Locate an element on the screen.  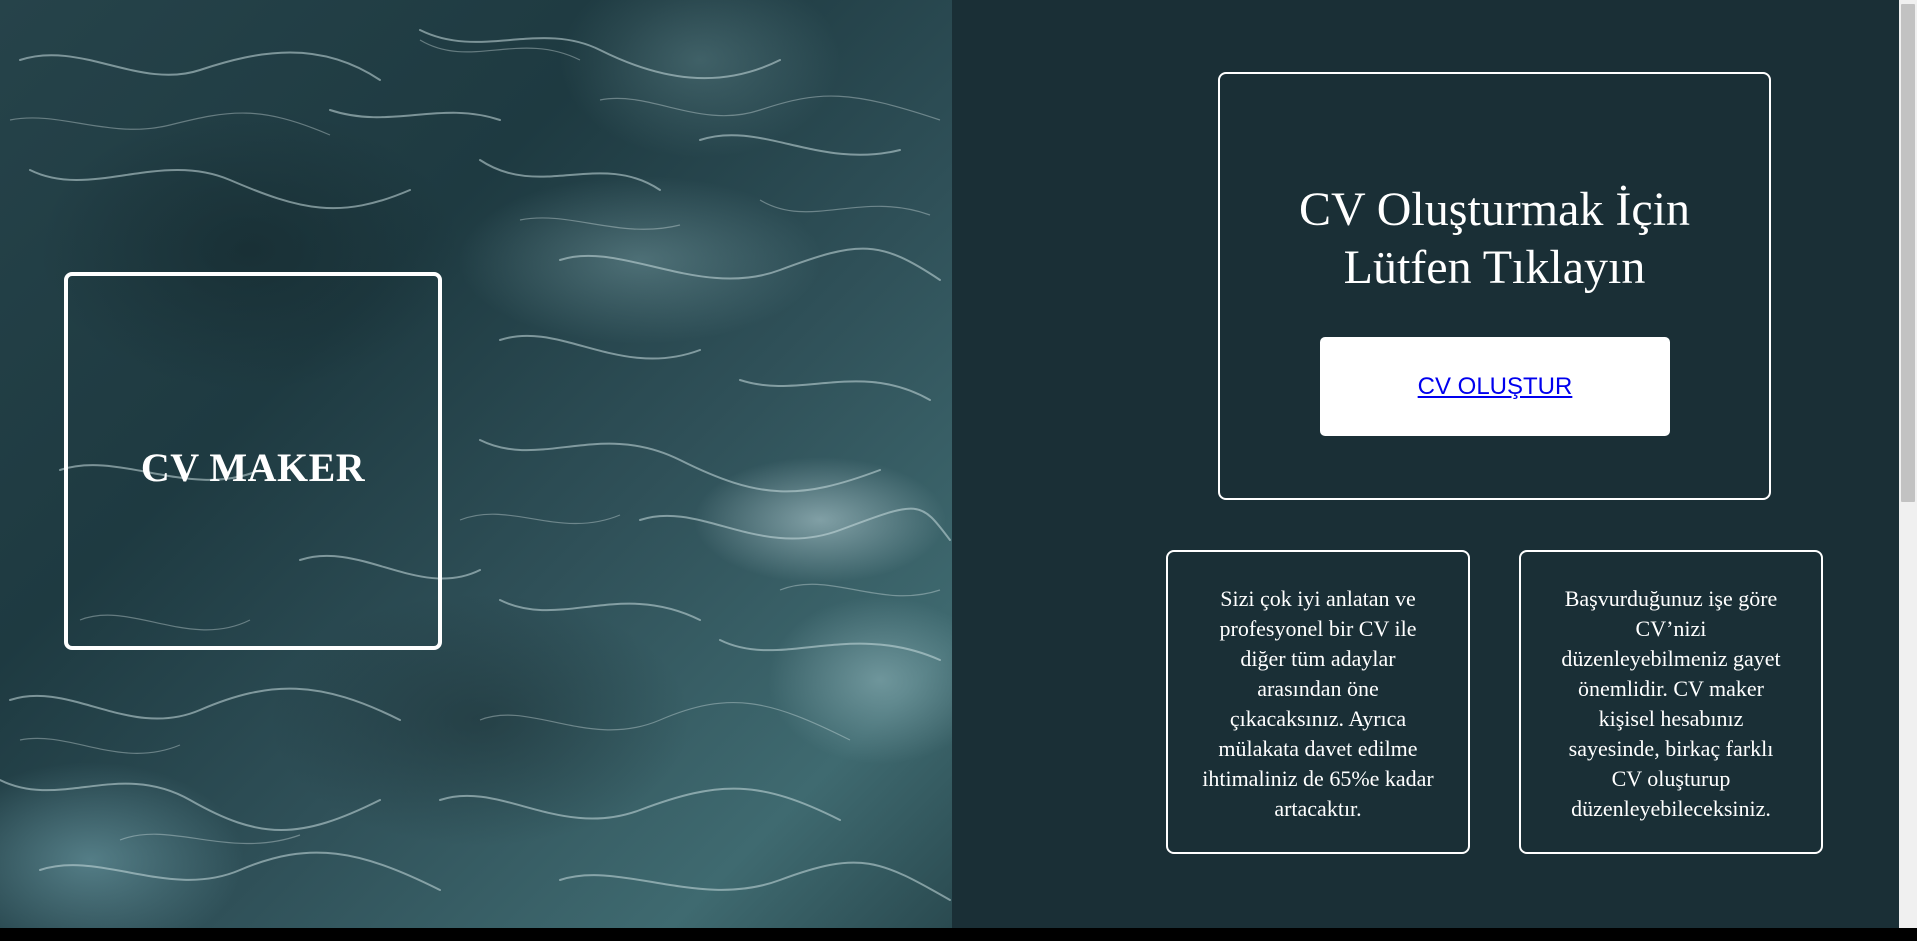
create-cv-link: CV OLUŞTUR is located at coordinates (1495, 387).